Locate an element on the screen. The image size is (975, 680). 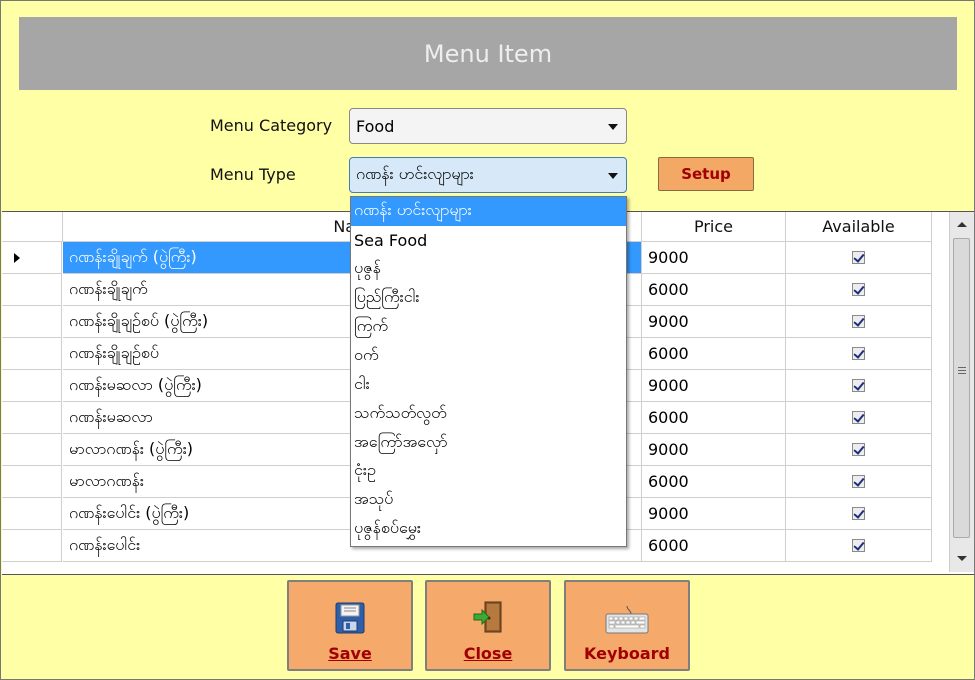
column-header-price-label: Price is located at coordinates (713, 226).